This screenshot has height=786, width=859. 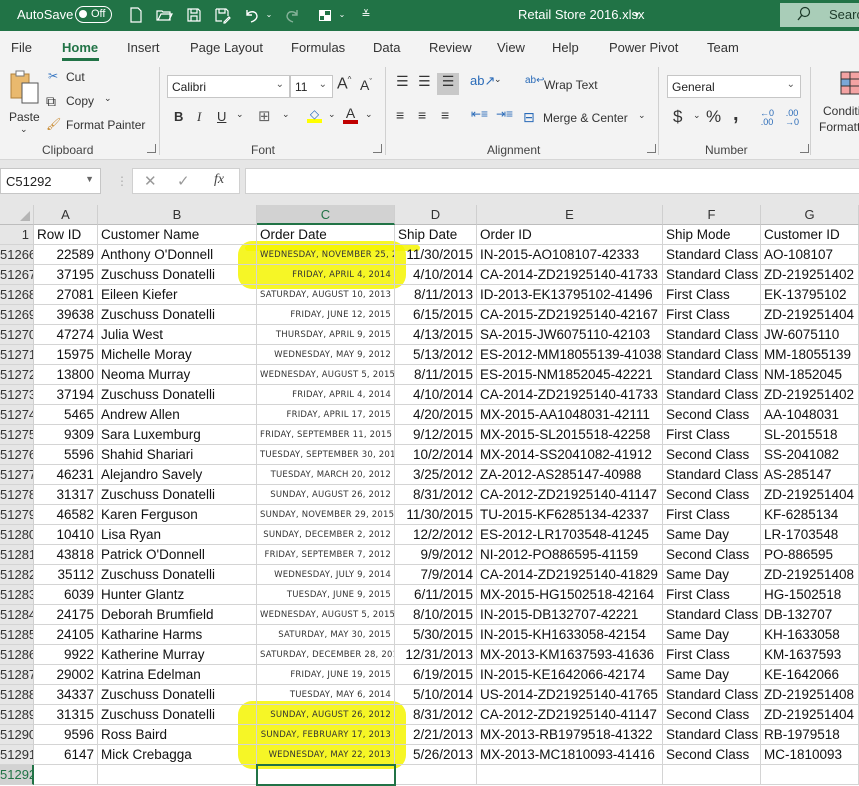 I want to click on merge-dropdown-icon: ⌄, so click(x=642, y=115).